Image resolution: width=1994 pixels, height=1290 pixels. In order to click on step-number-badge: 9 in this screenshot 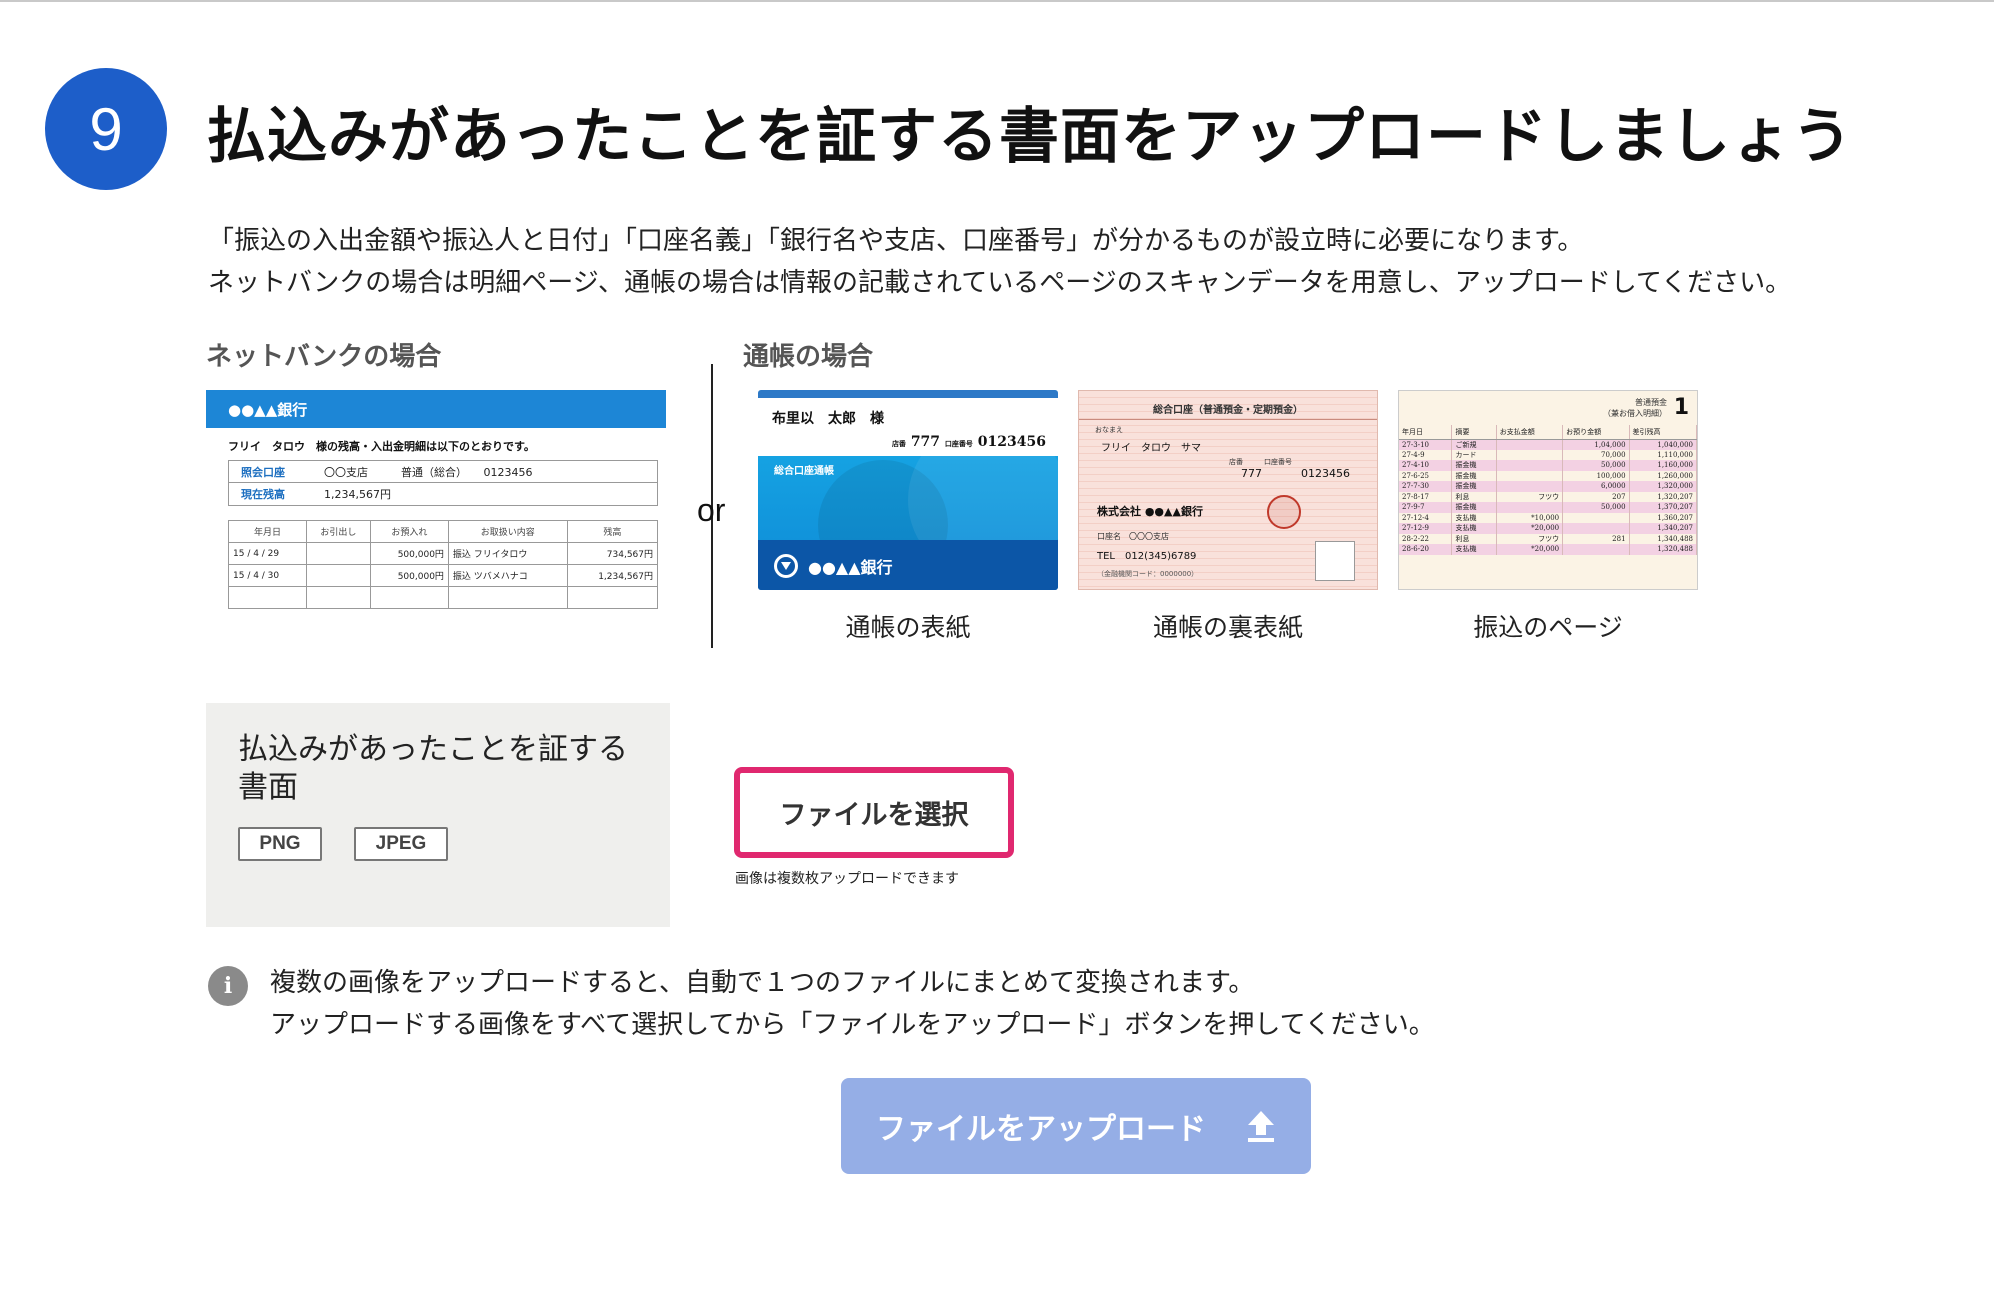, I will do `click(106, 129)`.